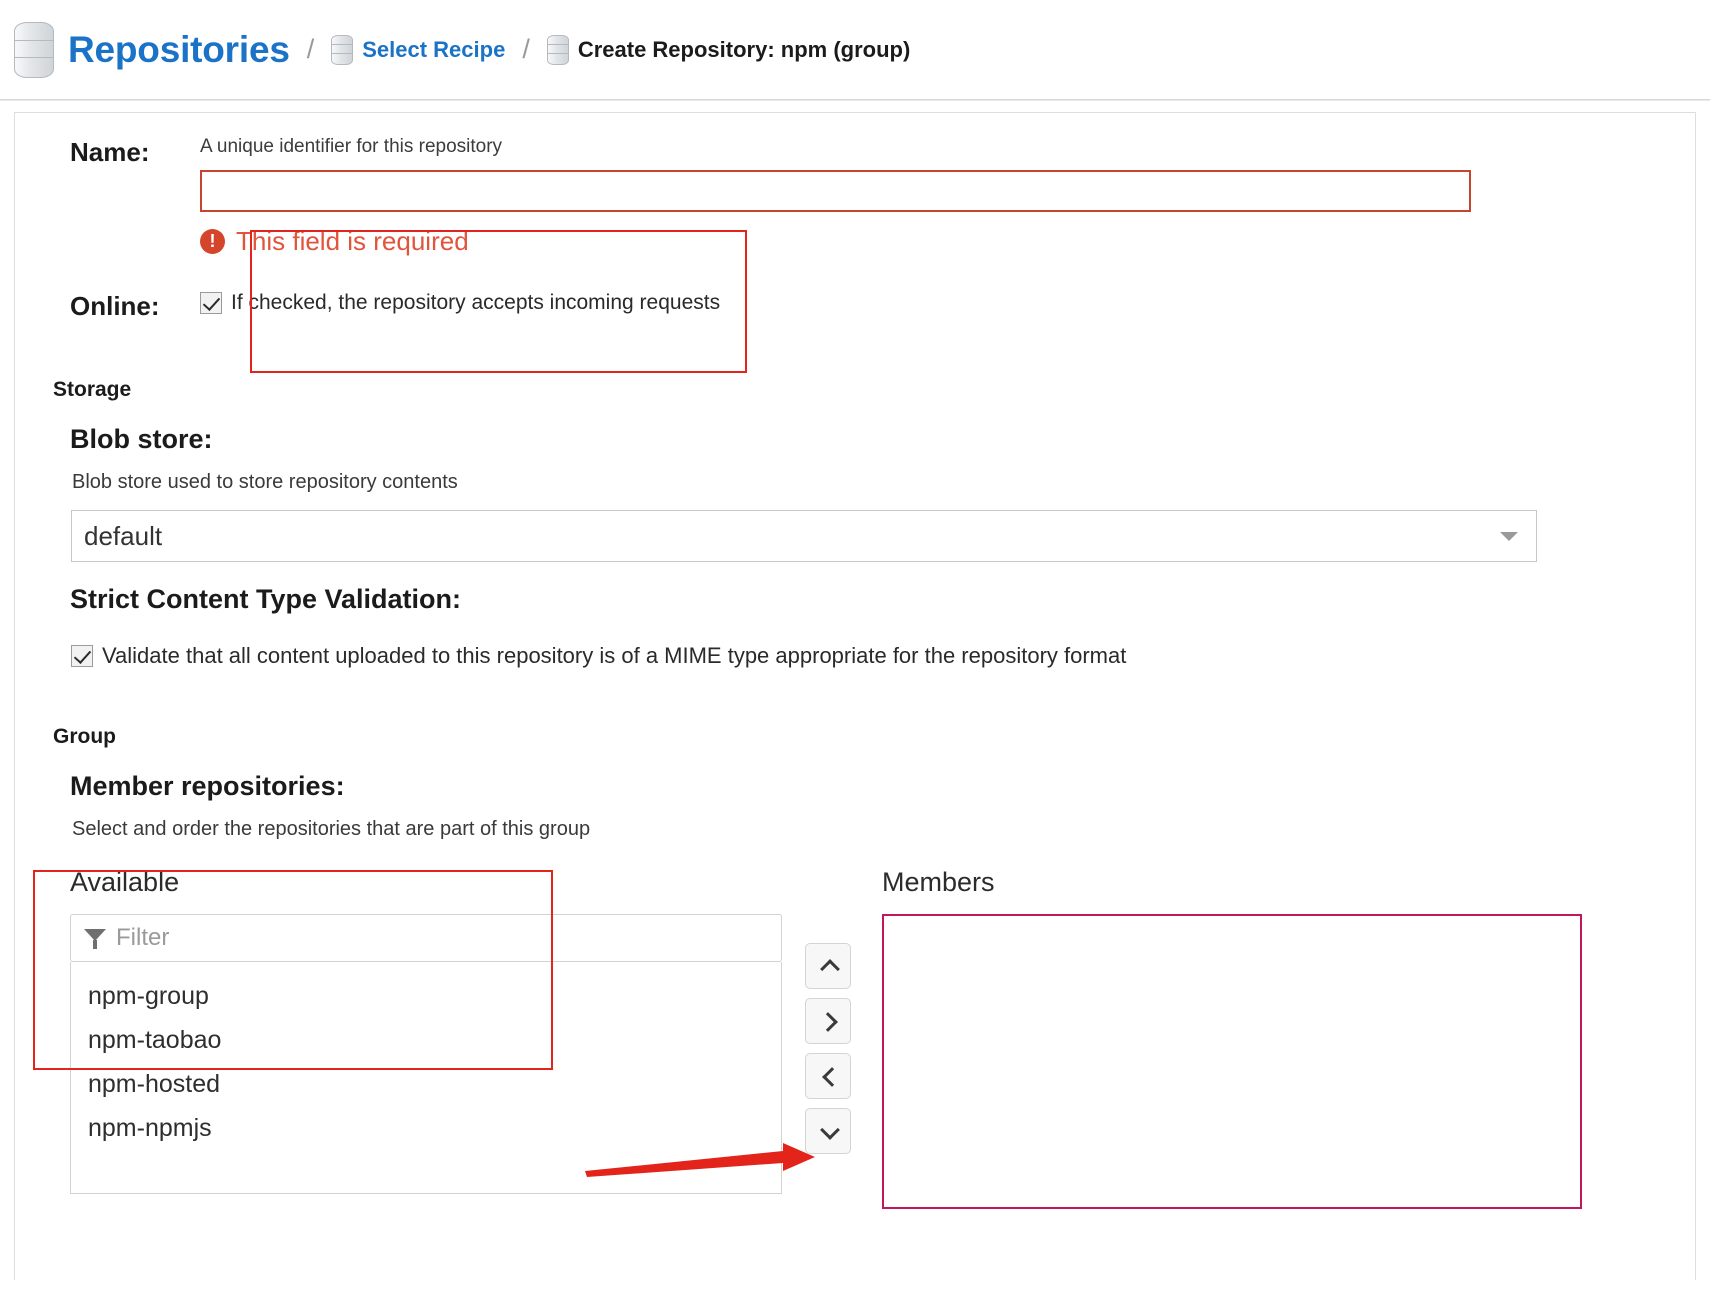  What do you see at coordinates (82, 655) in the screenshot?
I see `strict-checkbox` at bounding box center [82, 655].